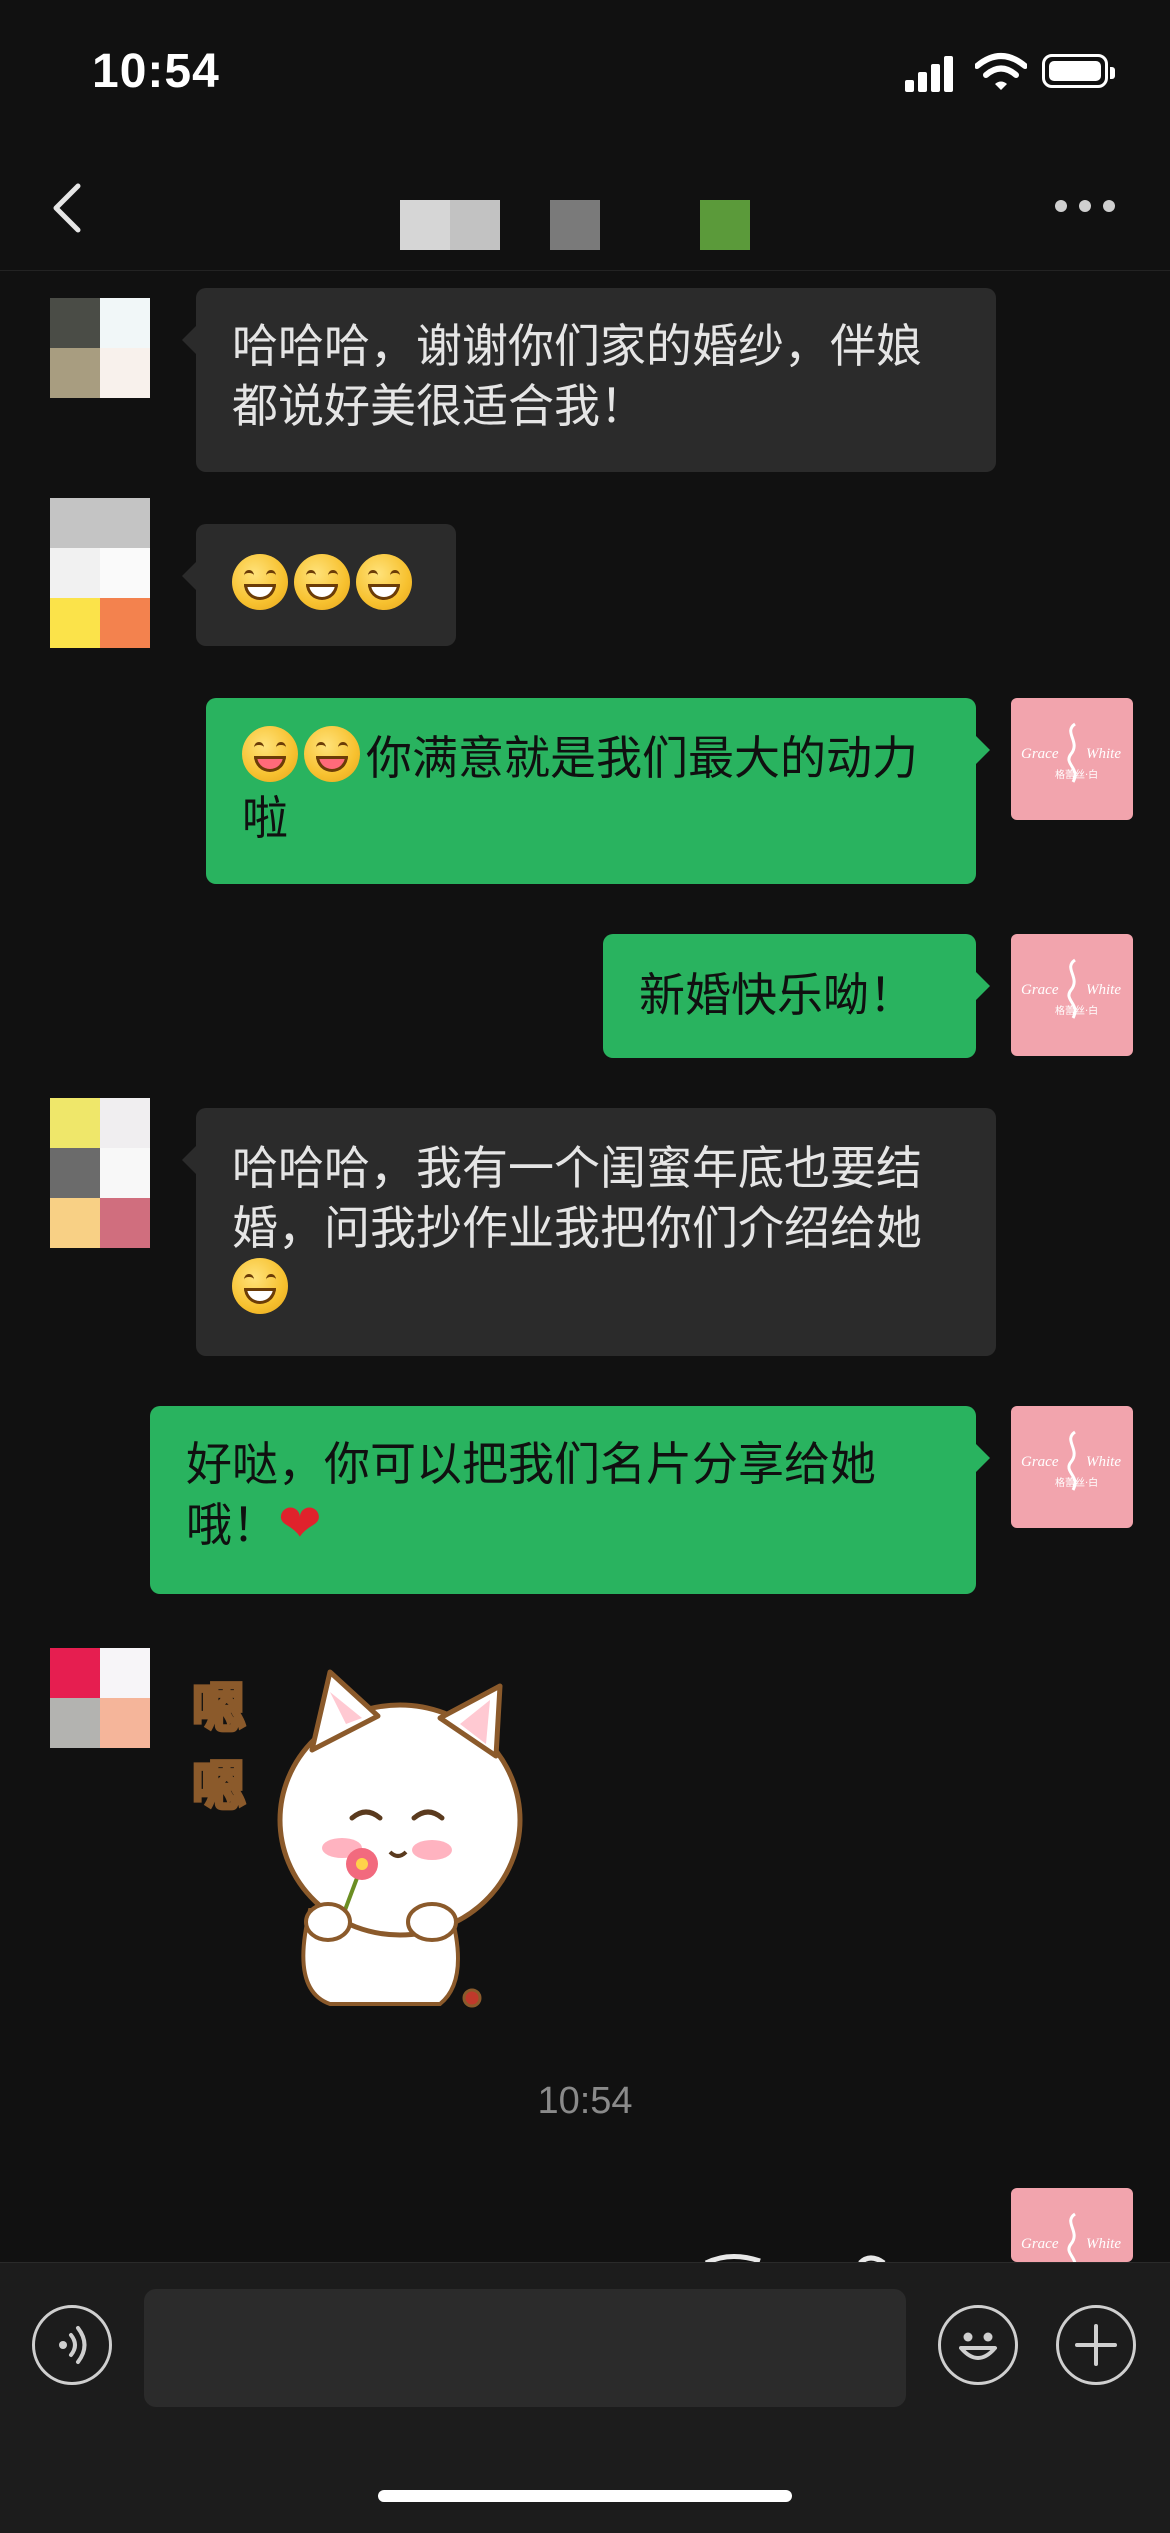 This screenshot has height=2533, width=1170. I want to click on home-indicator, so click(585, 2496).